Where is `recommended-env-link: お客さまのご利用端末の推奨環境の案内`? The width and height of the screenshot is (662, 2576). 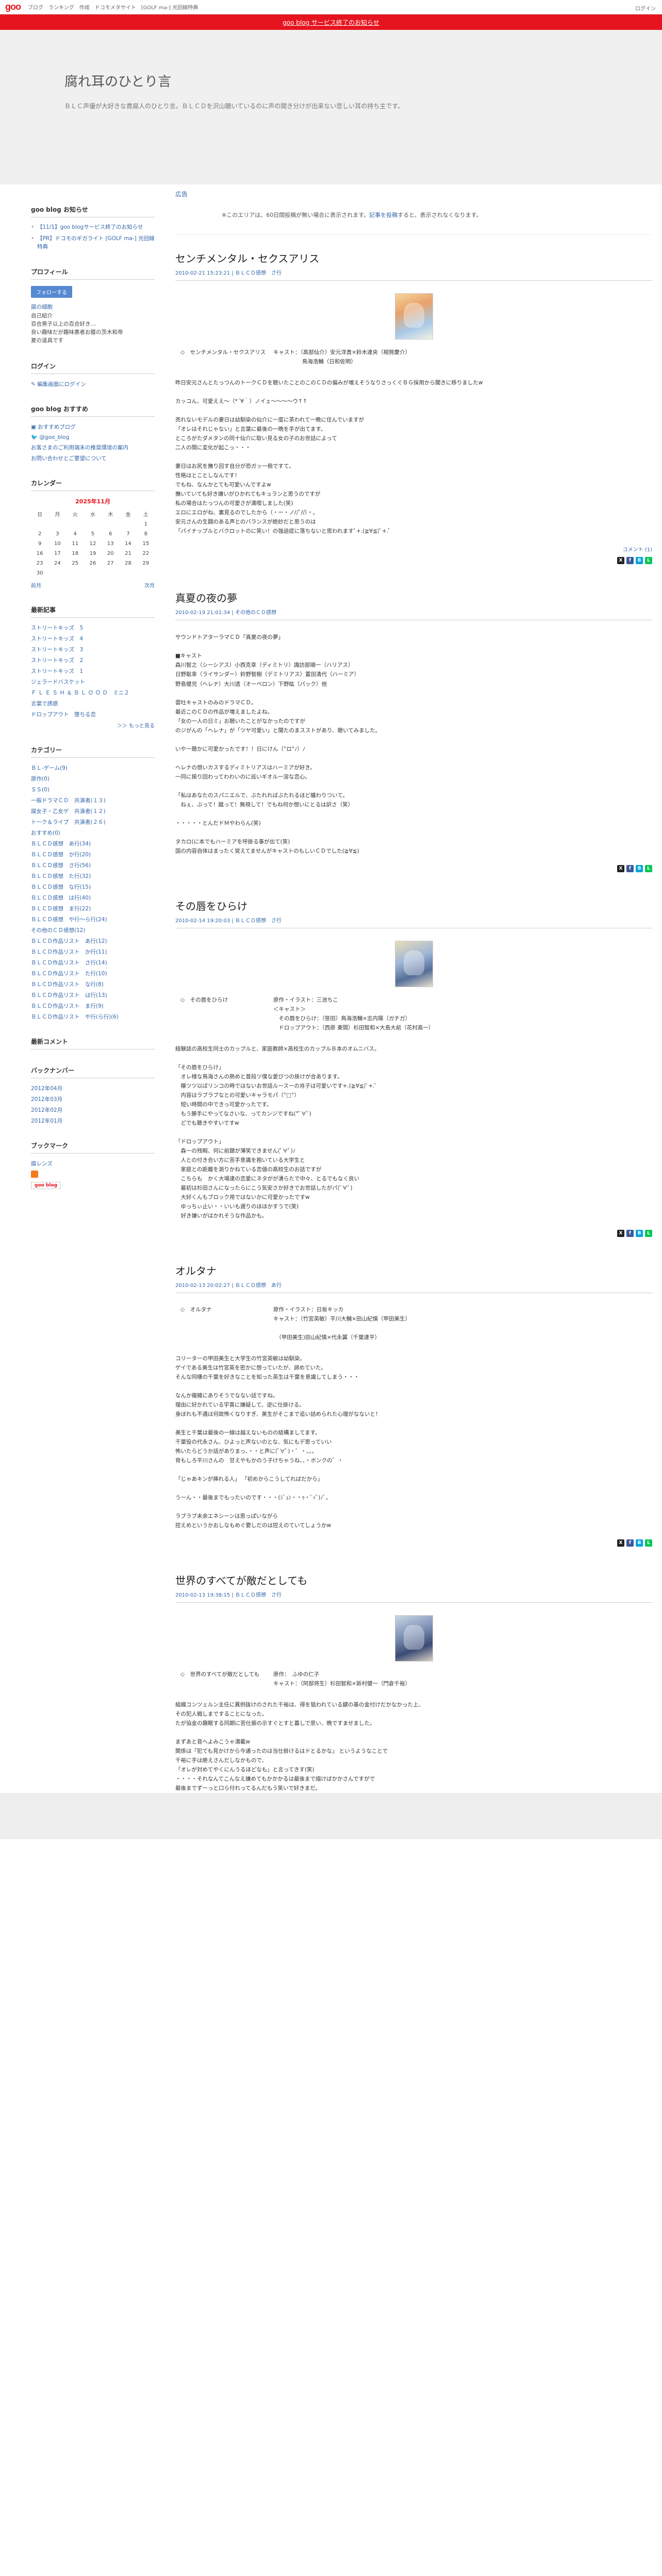
recommended-env-link: お客さまのご利用端末の推奨環境の案内 is located at coordinates (93, 447).